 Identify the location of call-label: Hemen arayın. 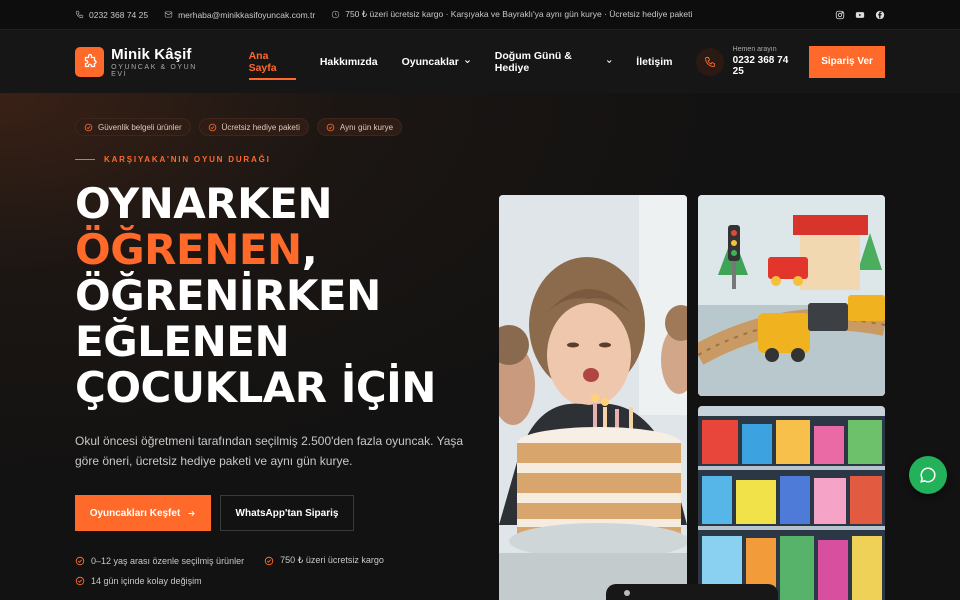
(754, 49).